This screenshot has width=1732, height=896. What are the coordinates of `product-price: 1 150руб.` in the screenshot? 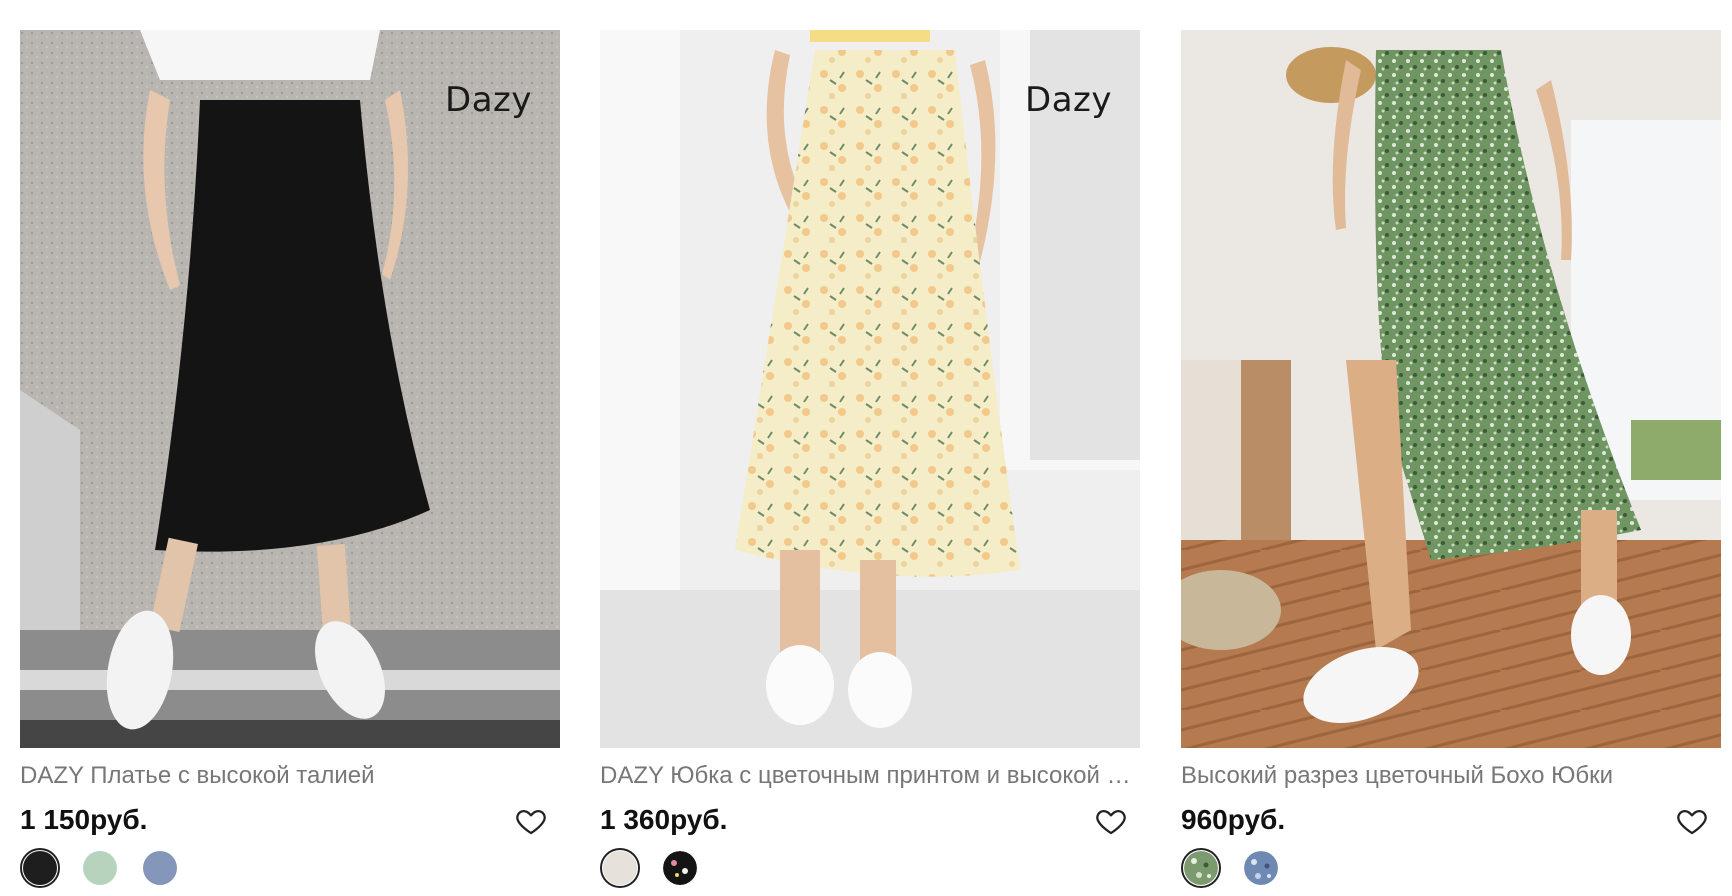 It's located at (84, 819).